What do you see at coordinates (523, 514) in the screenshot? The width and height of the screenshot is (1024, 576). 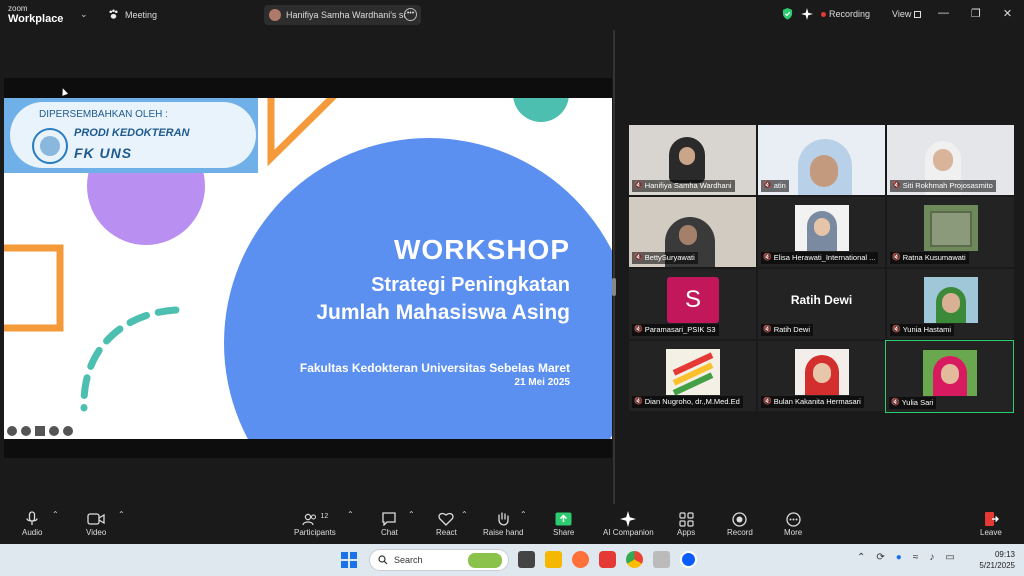 I see `raise-hand-options-caret-icon: ⌃` at bounding box center [523, 514].